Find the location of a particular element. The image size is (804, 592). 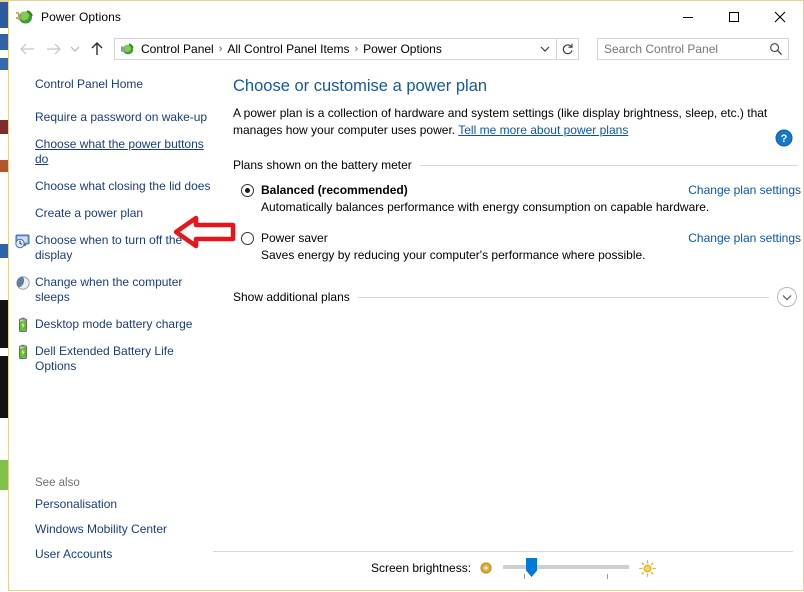

desktop-background-strip is located at coordinates (4, 295).